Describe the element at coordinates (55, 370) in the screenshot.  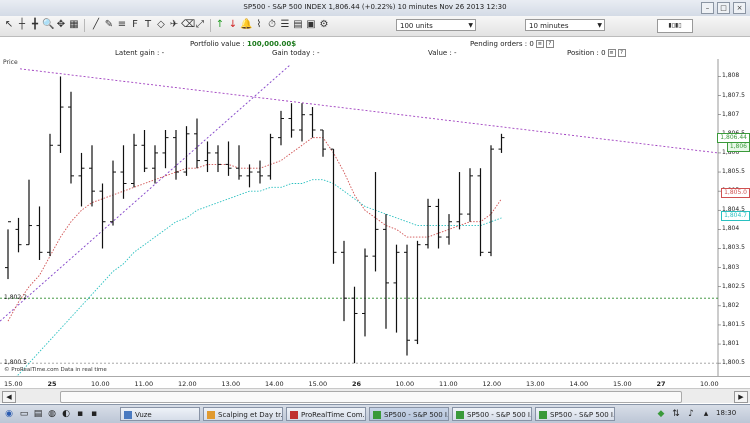
I see `data-credit: © ProRealTime.com Data in real time` at that location.